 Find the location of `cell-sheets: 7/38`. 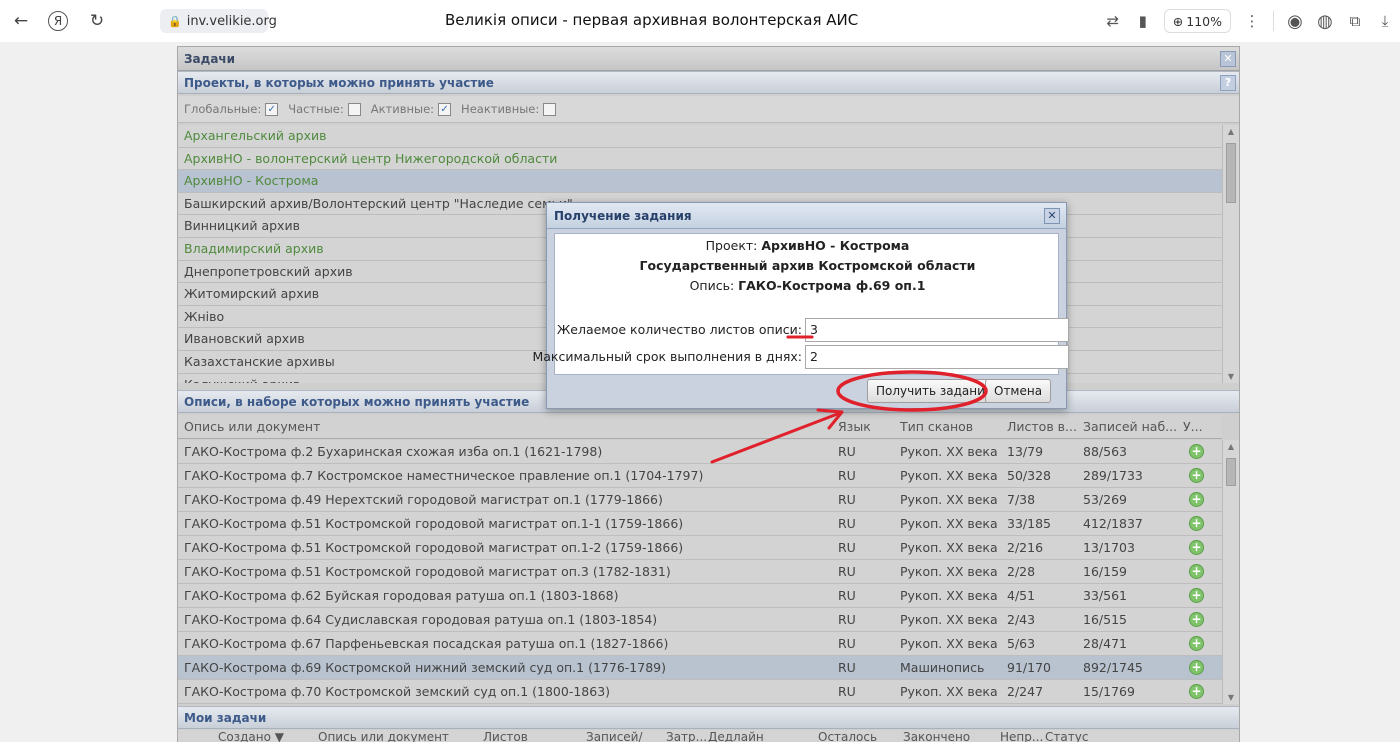

cell-sheets: 7/38 is located at coordinates (1021, 499).